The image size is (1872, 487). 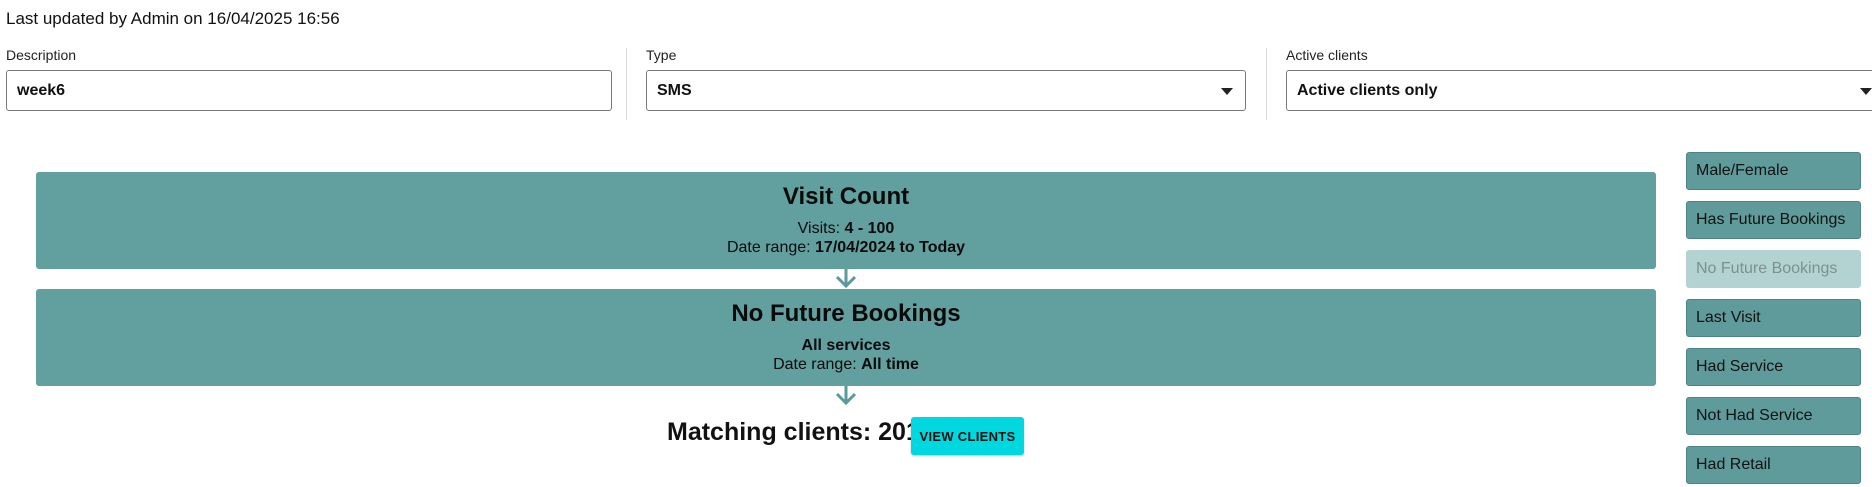 What do you see at coordinates (869, 228) in the screenshot?
I see `step-detail-value: 4 - 100` at bounding box center [869, 228].